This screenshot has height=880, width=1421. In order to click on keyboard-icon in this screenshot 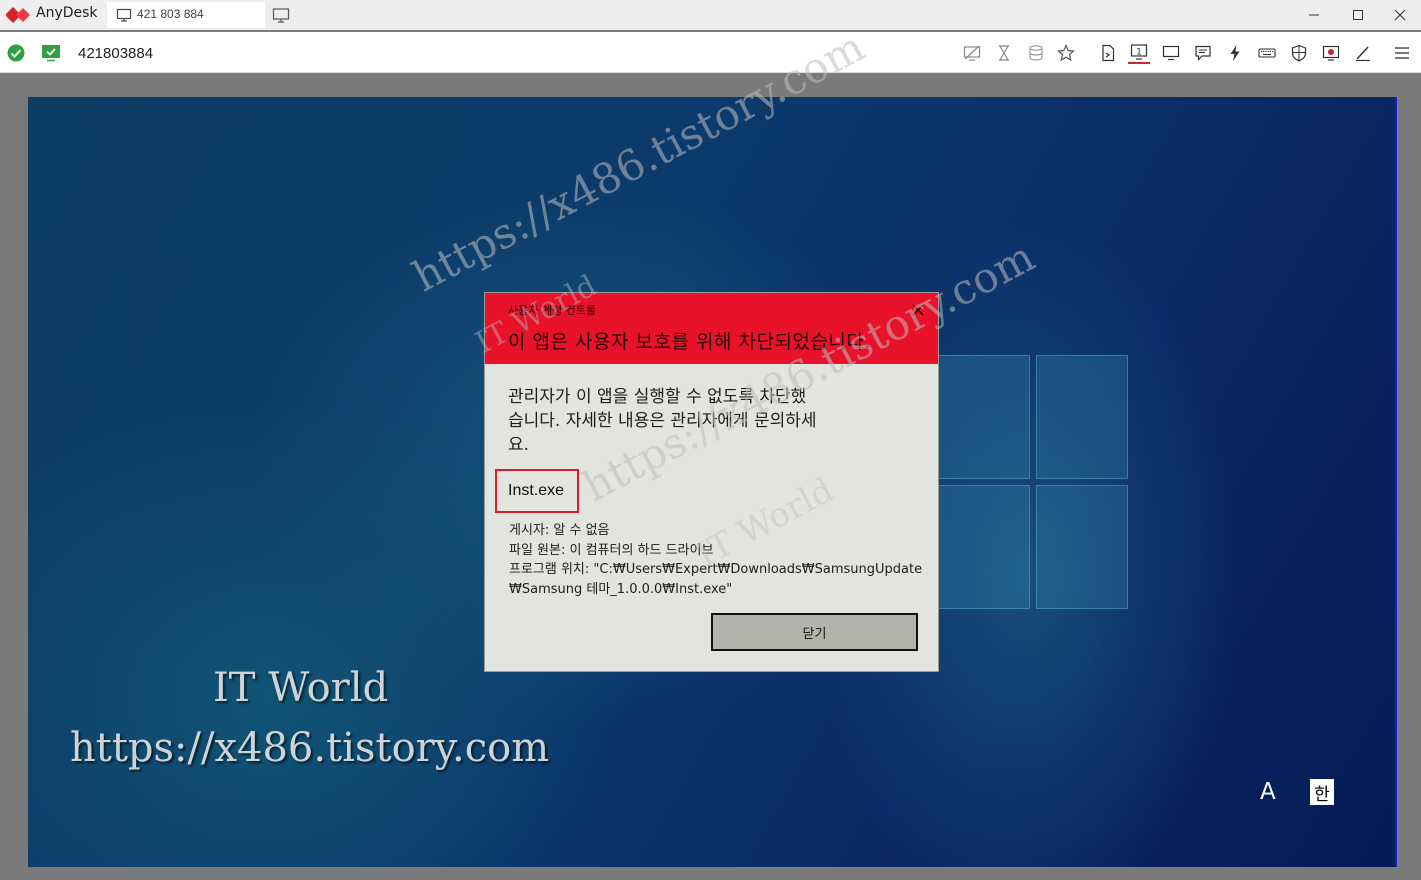, I will do `click(1267, 53)`.